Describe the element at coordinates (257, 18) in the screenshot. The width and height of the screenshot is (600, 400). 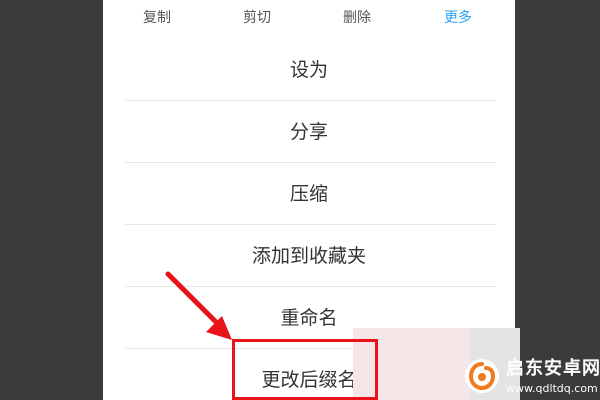
I see `cut-button: 剪切` at that location.